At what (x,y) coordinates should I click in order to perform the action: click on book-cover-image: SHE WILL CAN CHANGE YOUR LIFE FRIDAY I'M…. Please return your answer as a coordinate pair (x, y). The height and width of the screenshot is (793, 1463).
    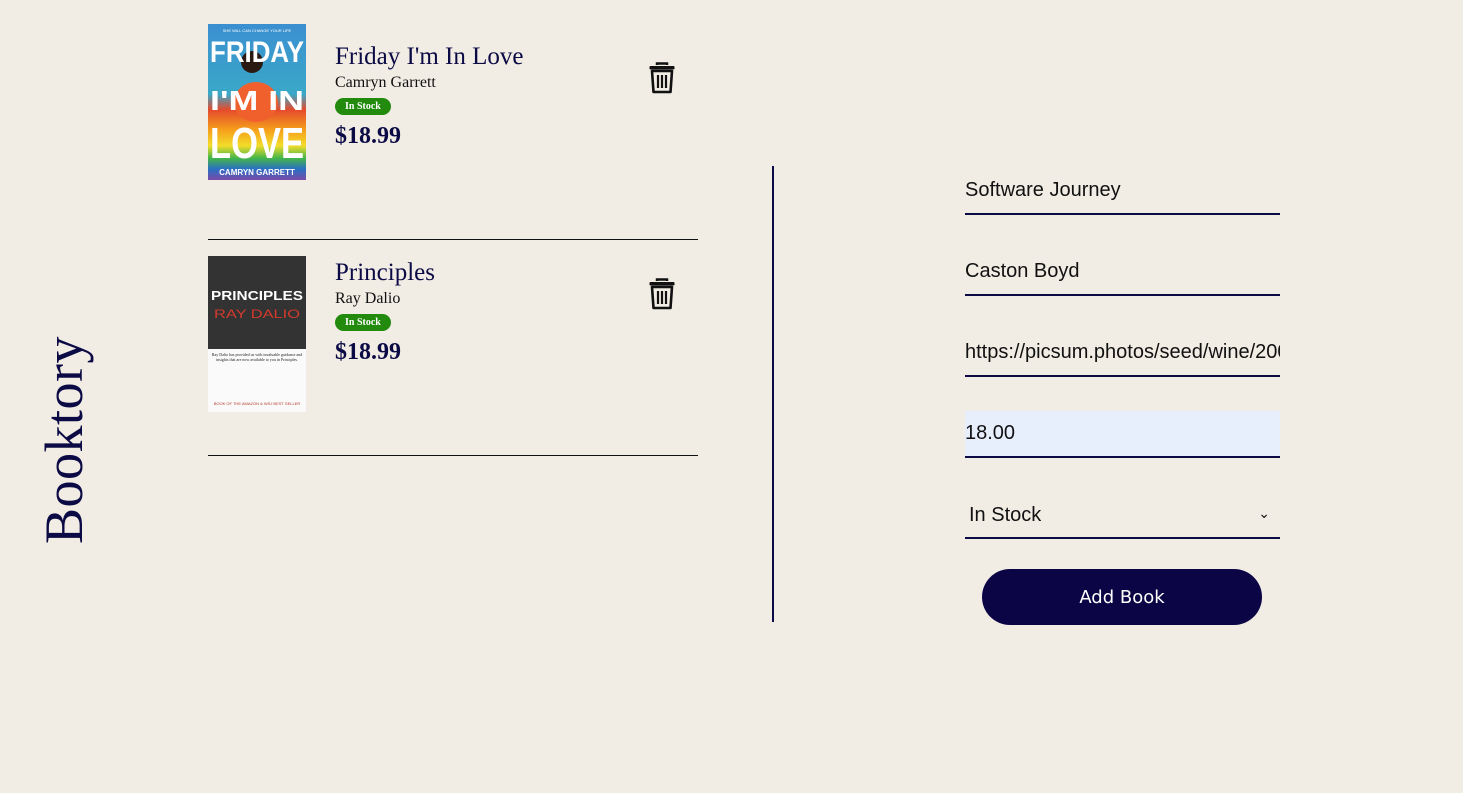
    Looking at the image, I should click on (257, 102).